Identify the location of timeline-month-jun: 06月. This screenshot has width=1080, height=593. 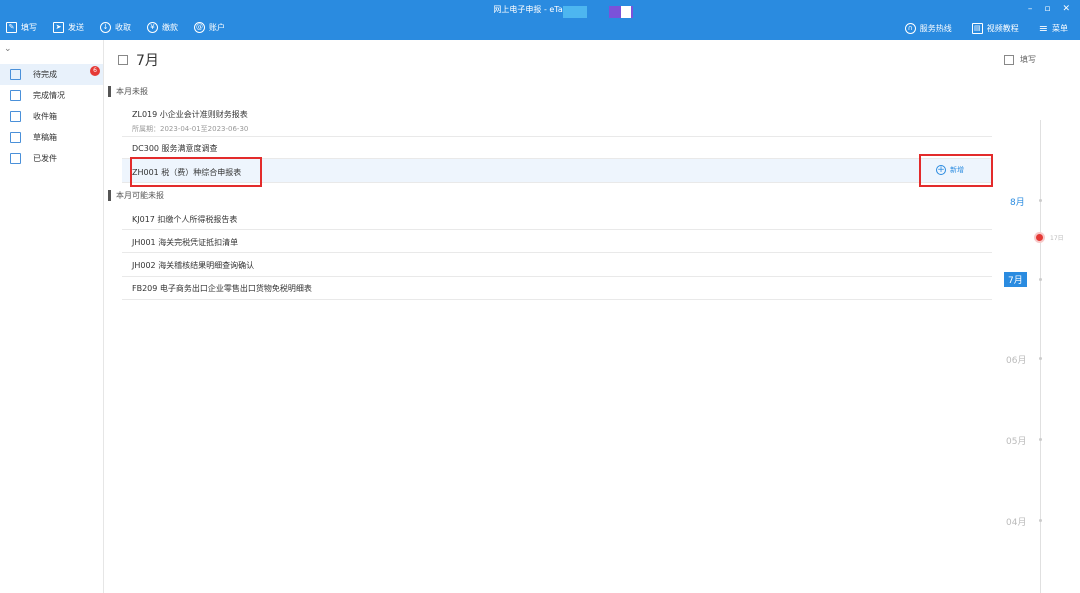
(1016, 359).